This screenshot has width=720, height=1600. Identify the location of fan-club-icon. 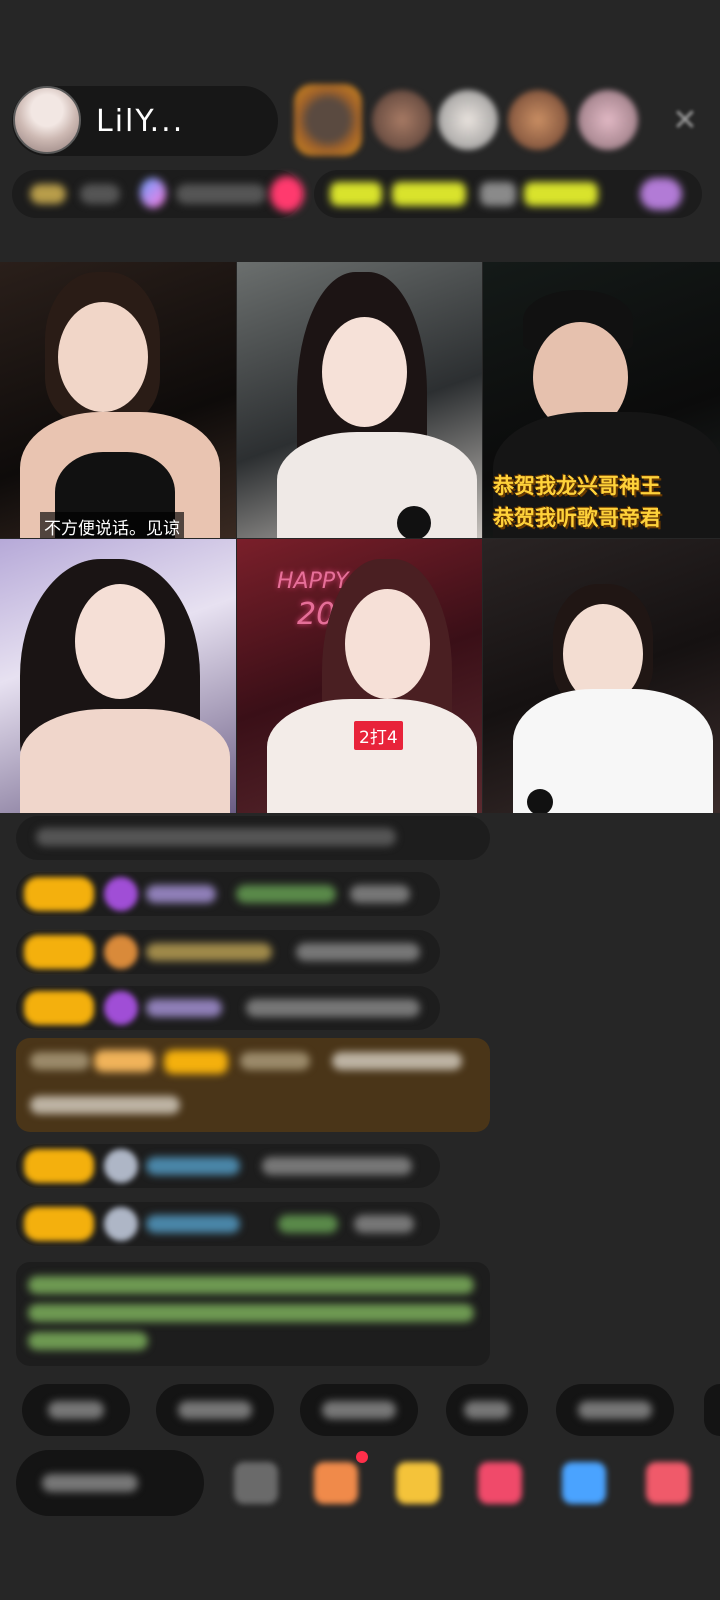
(336, 1483).